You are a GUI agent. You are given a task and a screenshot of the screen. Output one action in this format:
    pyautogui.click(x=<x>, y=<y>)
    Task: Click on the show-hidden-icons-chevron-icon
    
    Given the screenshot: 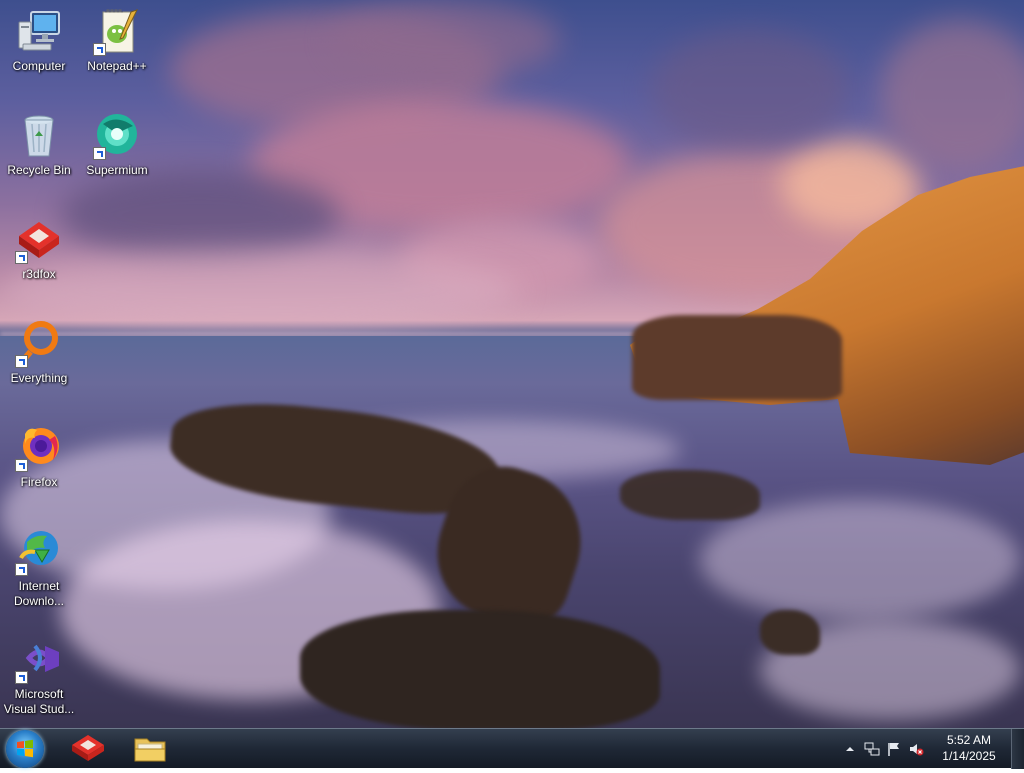 What is the action you would take?
    pyautogui.click(x=850, y=749)
    